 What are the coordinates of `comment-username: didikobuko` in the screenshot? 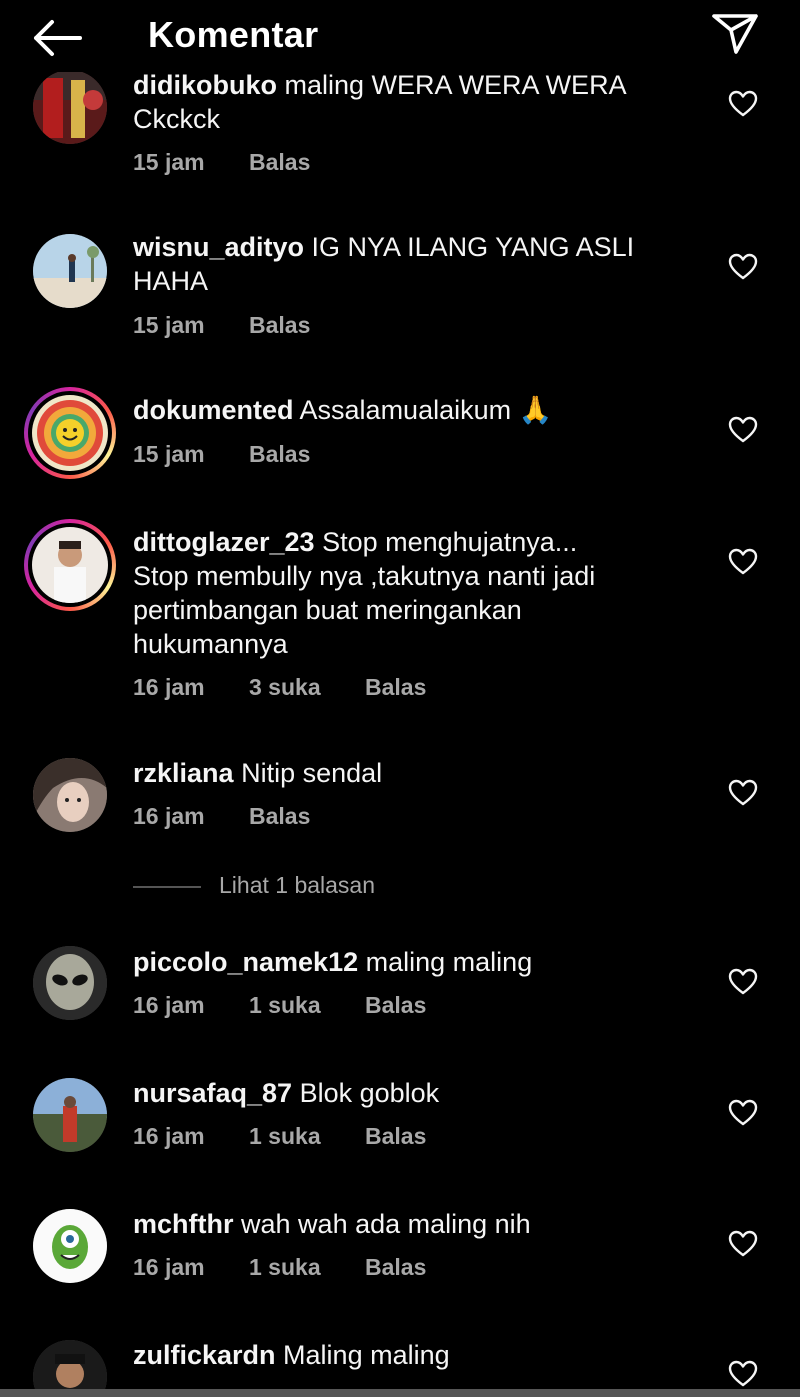 It's located at (205, 85).